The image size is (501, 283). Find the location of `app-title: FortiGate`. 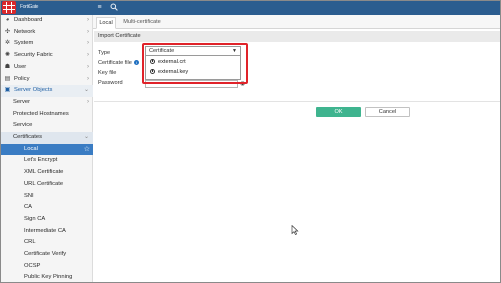

app-title: FortiGate is located at coordinates (29, 7).